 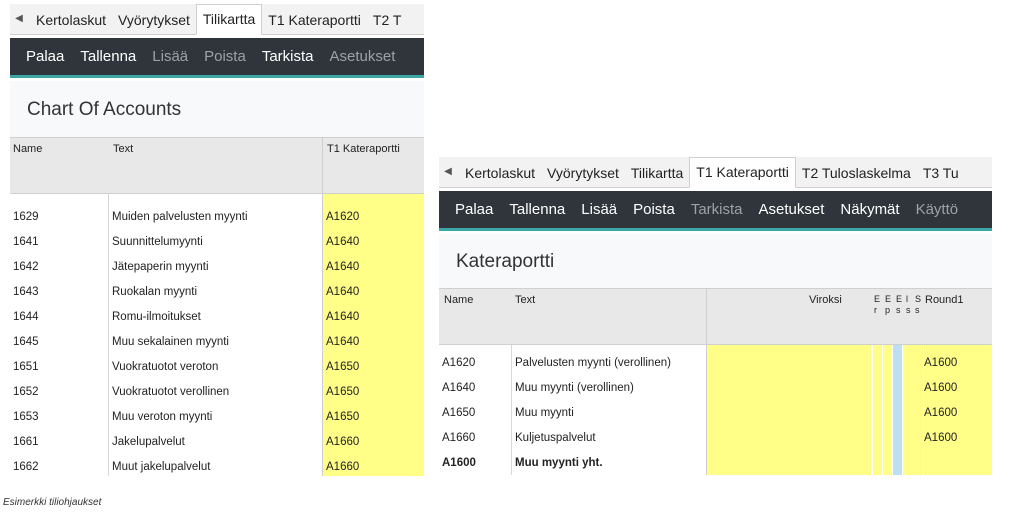 I want to click on column-header-narrow-2: E p, so click(x=889, y=305).